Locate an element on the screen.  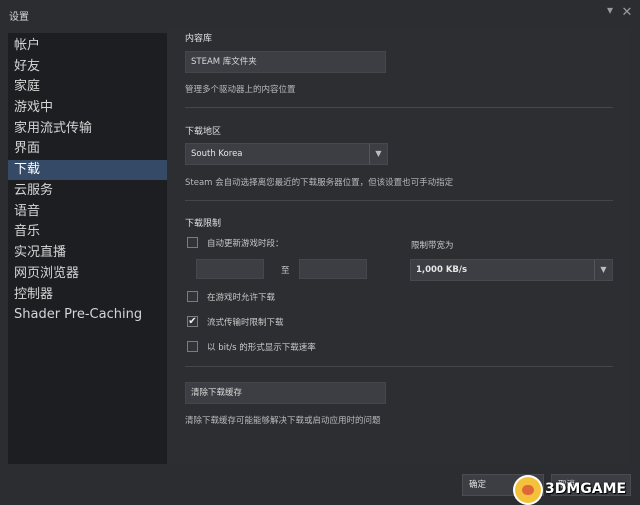
sidebar-item-shader-pre-caching: Shader Pre-Caching is located at coordinates (87, 315).